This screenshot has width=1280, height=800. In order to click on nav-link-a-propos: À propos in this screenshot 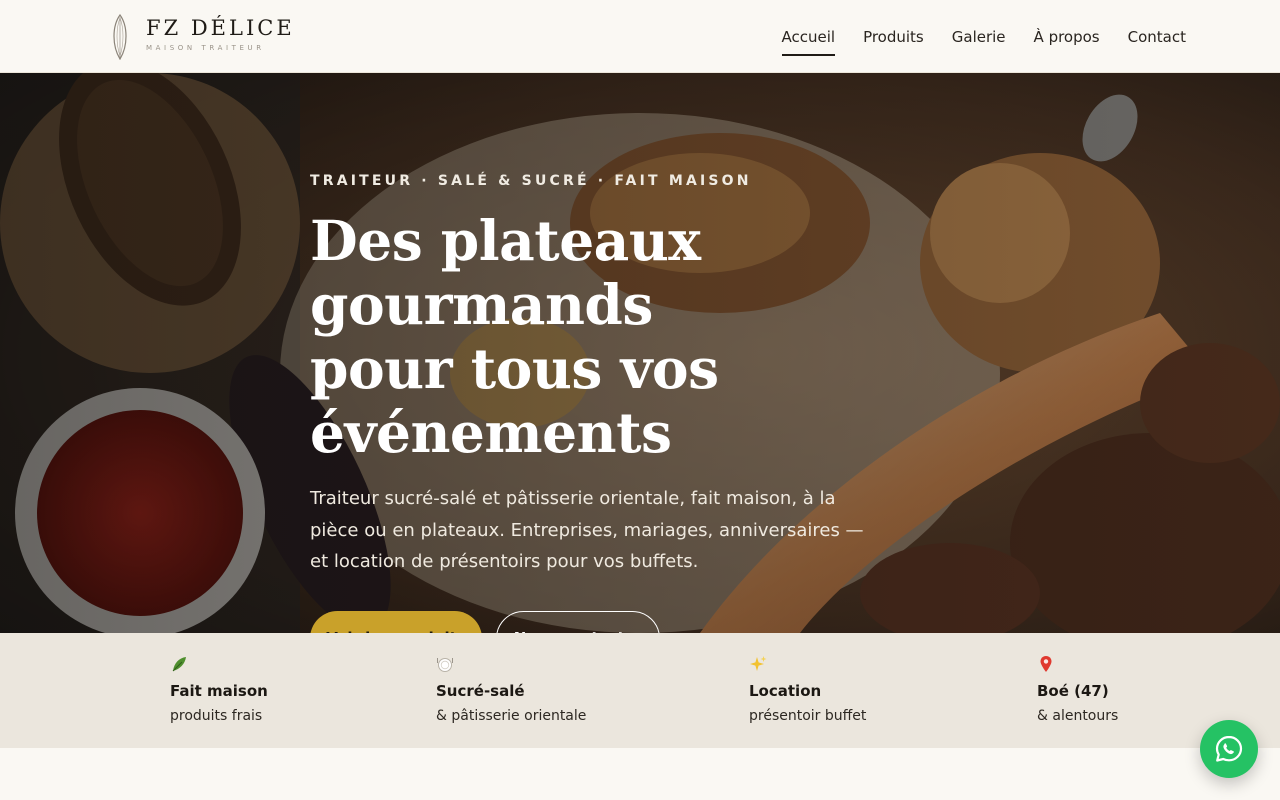, I will do `click(1067, 37)`.